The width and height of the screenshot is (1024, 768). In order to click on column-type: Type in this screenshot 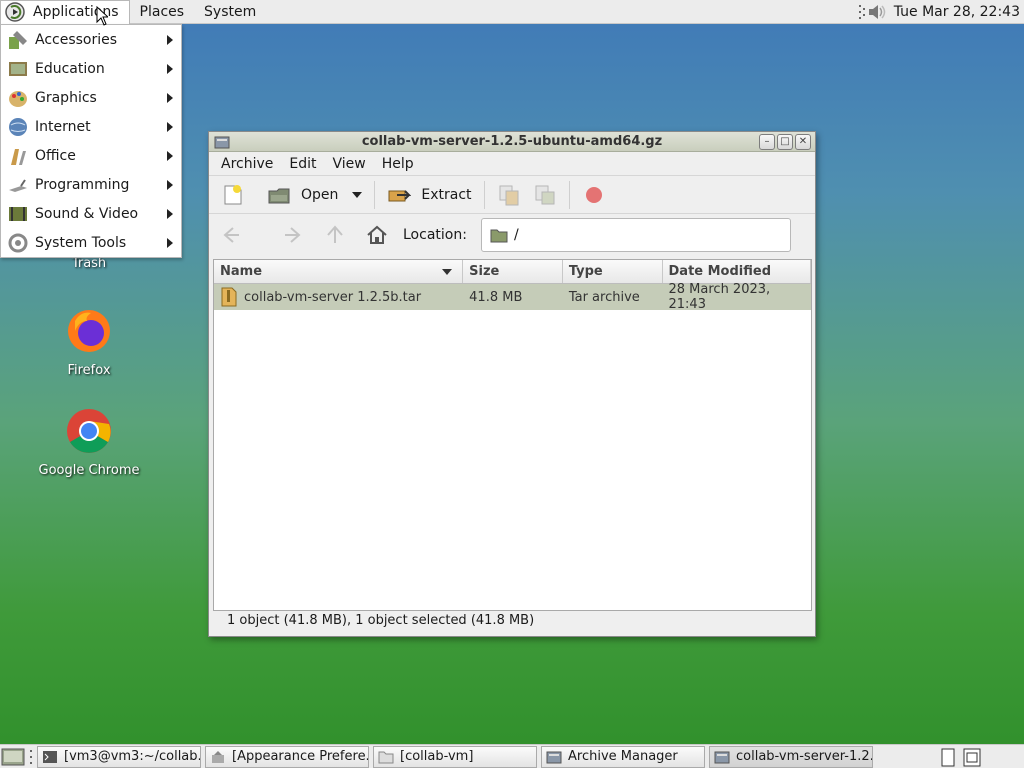, I will do `click(613, 271)`.